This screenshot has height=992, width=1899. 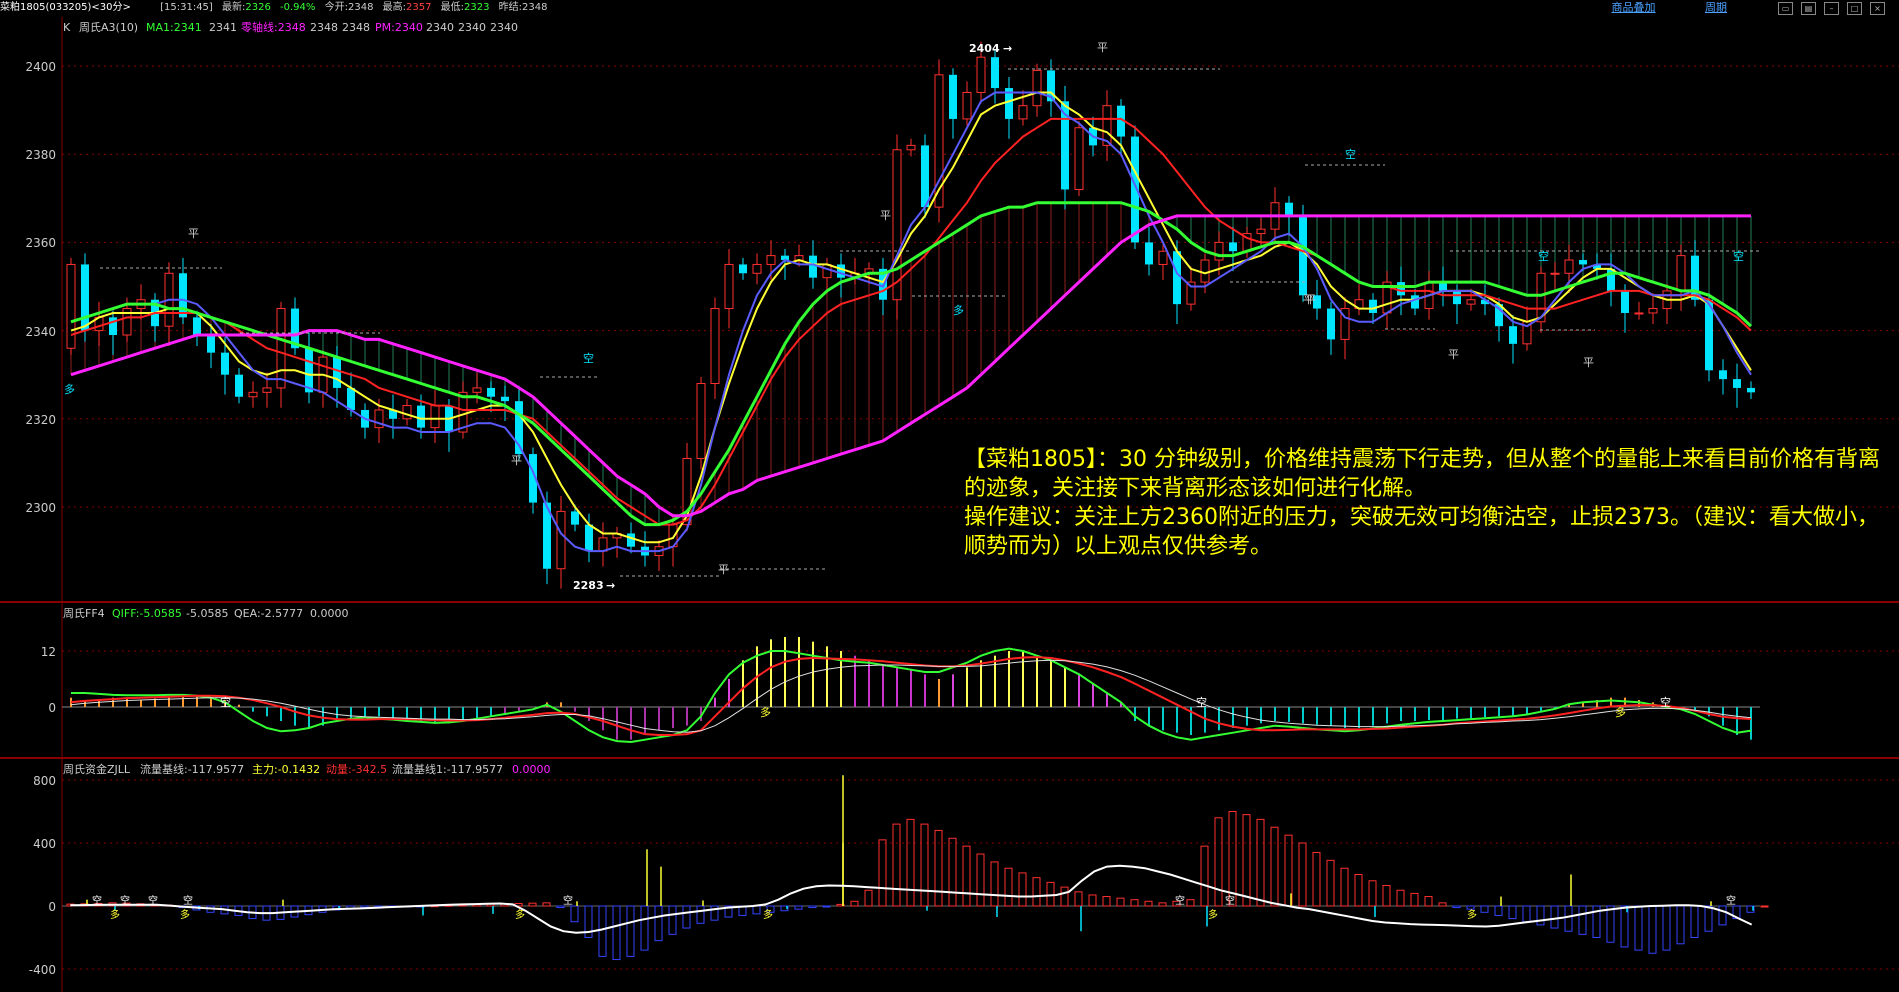 What do you see at coordinates (223, 27) in the screenshot?
I see `ma2-value: 2341` at bounding box center [223, 27].